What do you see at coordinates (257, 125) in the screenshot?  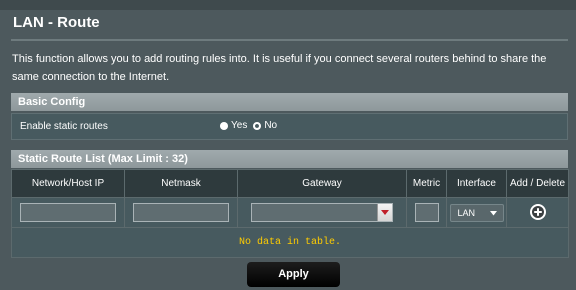 I see `radio-no` at bounding box center [257, 125].